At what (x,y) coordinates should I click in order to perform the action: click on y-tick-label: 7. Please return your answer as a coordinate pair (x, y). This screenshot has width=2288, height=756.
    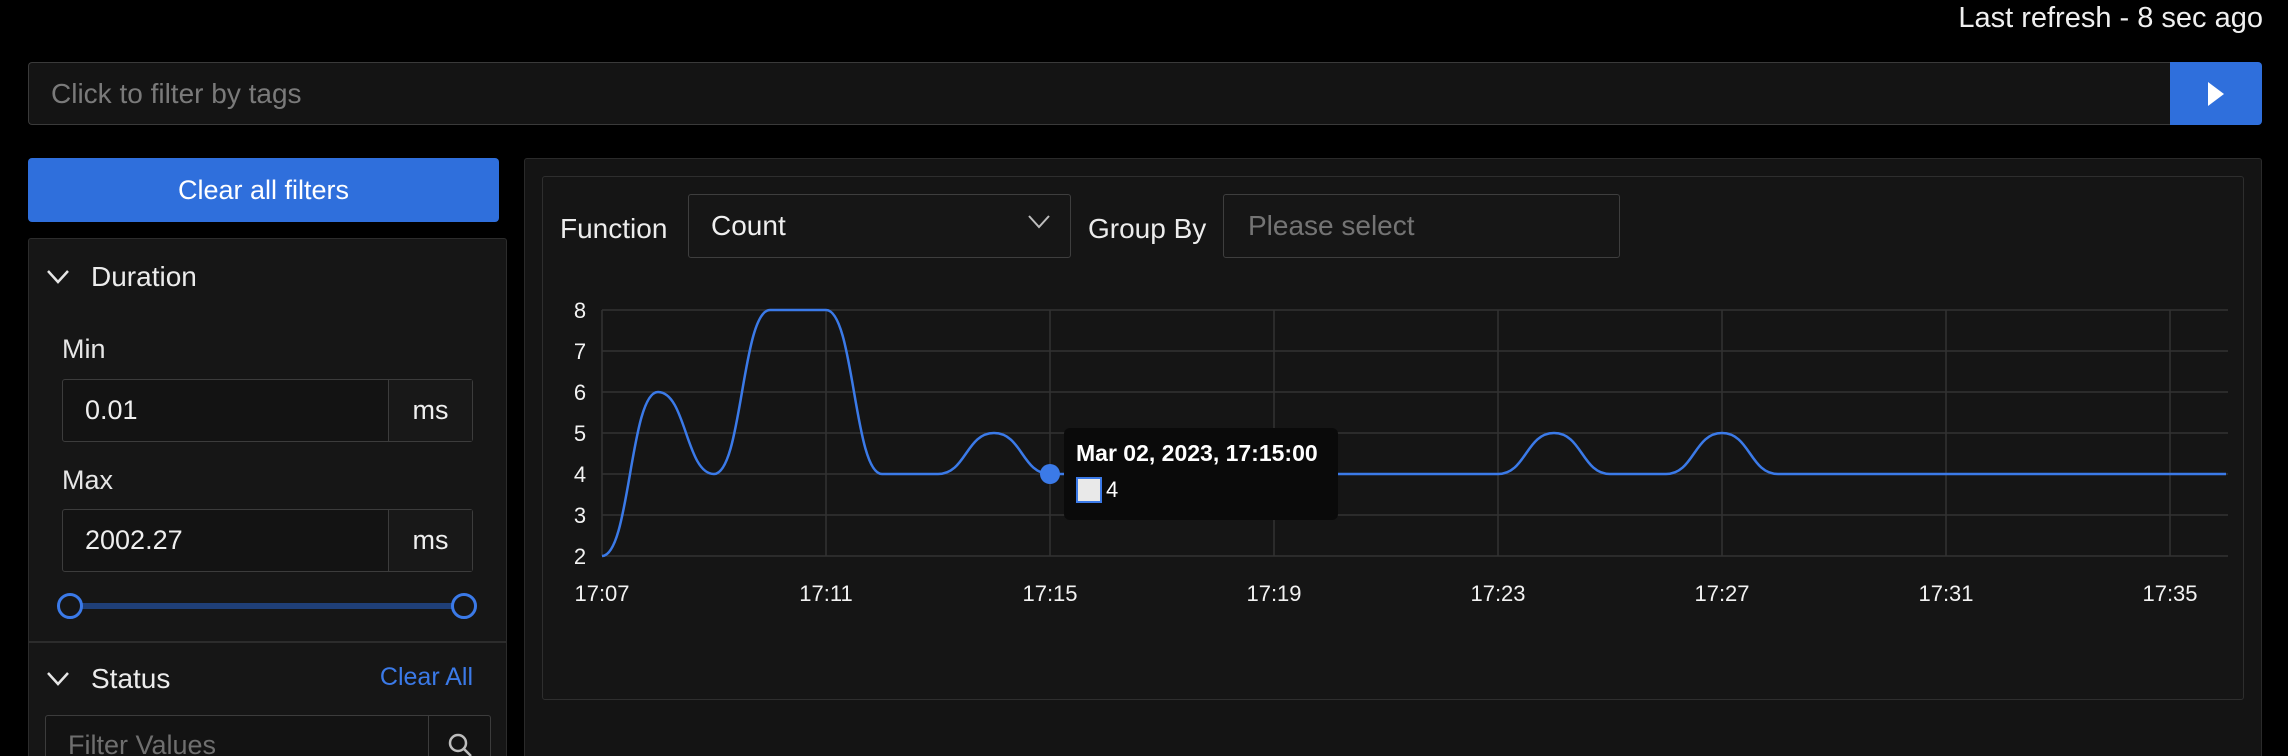
    Looking at the image, I should click on (580, 351).